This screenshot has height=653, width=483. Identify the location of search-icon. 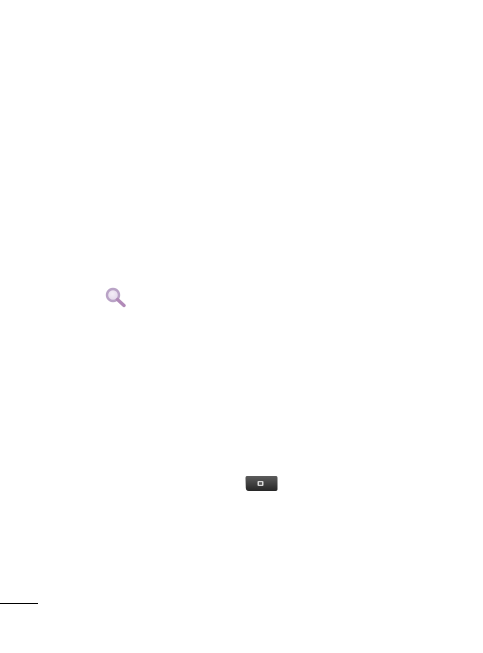
(116, 297).